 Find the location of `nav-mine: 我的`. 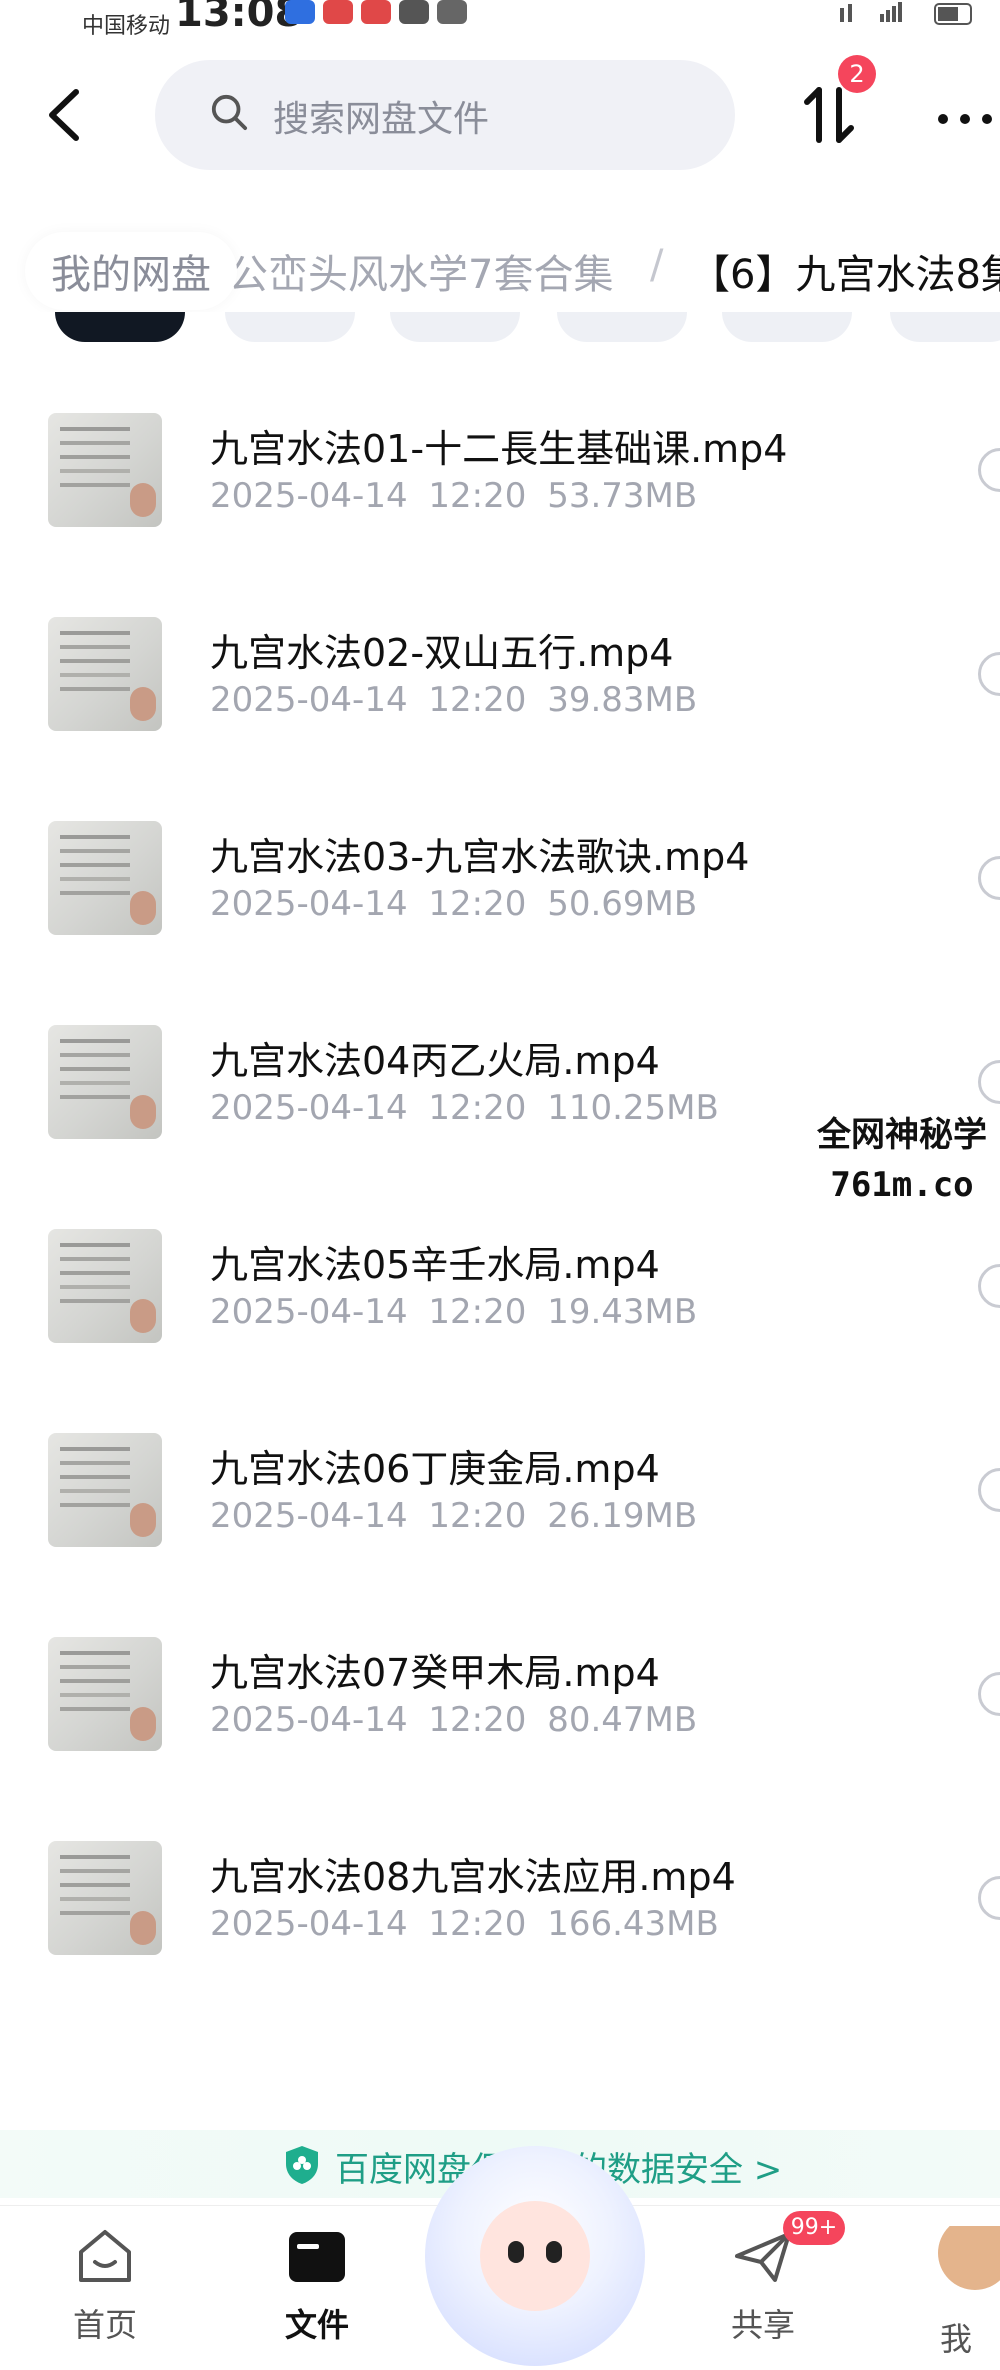

nav-mine: 我的 is located at coordinates (955, 2291).